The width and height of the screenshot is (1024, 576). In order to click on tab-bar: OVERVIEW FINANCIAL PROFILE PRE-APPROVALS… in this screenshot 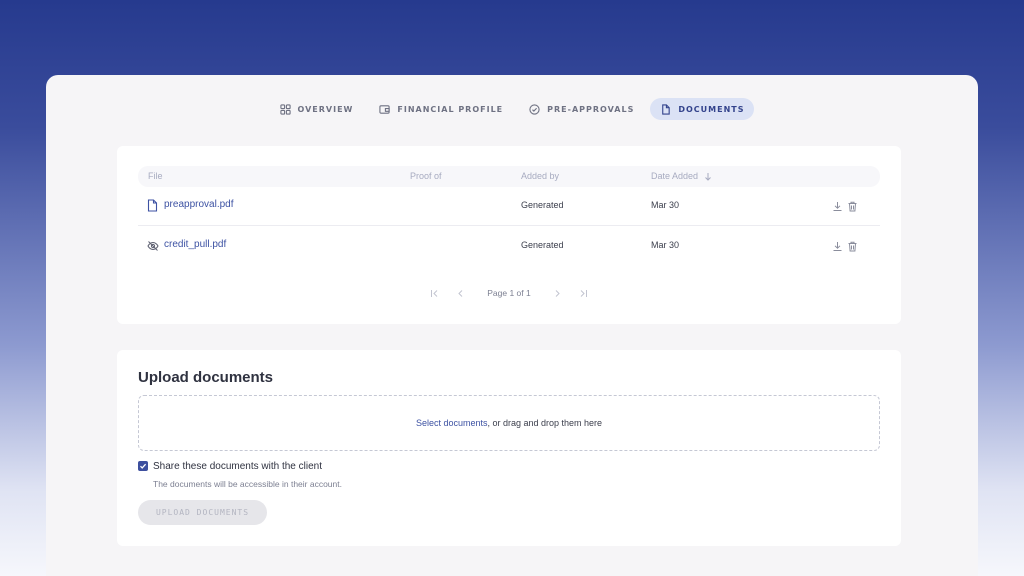, I will do `click(512, 109)`.